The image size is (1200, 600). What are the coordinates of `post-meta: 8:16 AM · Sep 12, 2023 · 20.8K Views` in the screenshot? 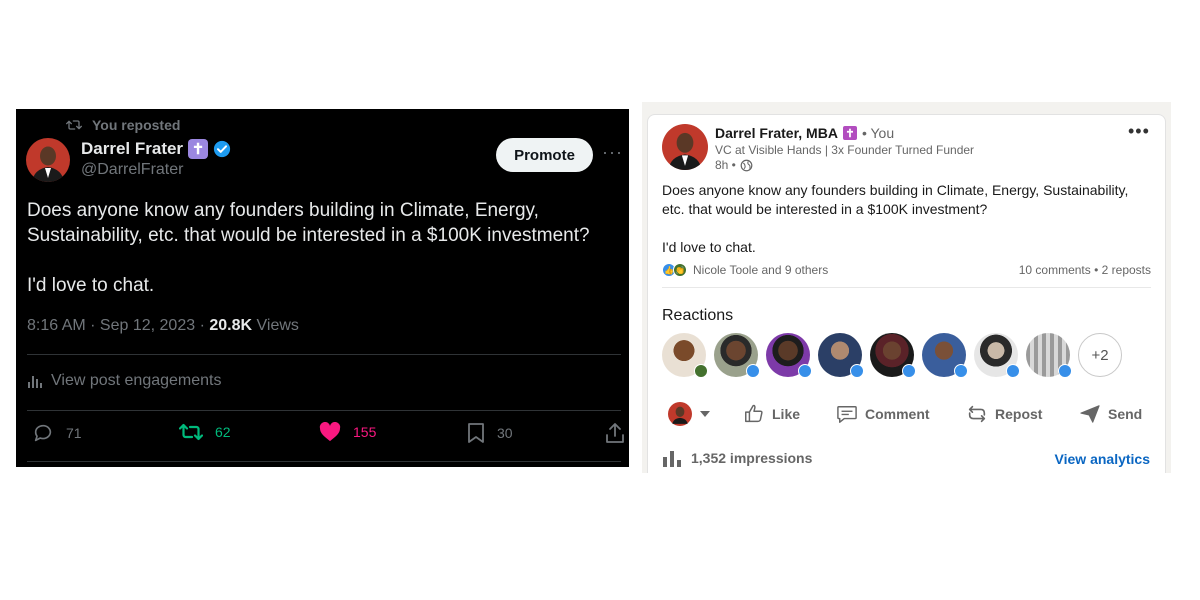 It's located at (163, 326).